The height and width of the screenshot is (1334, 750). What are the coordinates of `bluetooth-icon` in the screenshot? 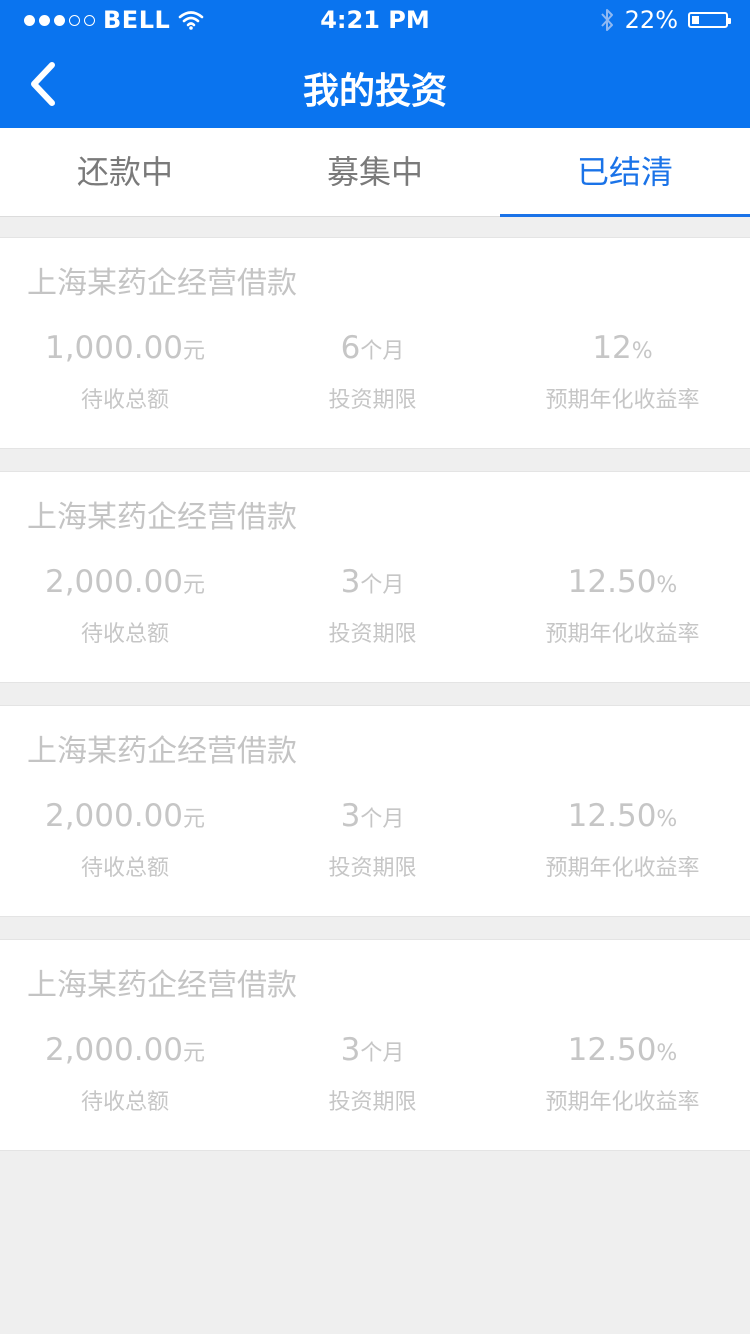 It's located at (606, 20).